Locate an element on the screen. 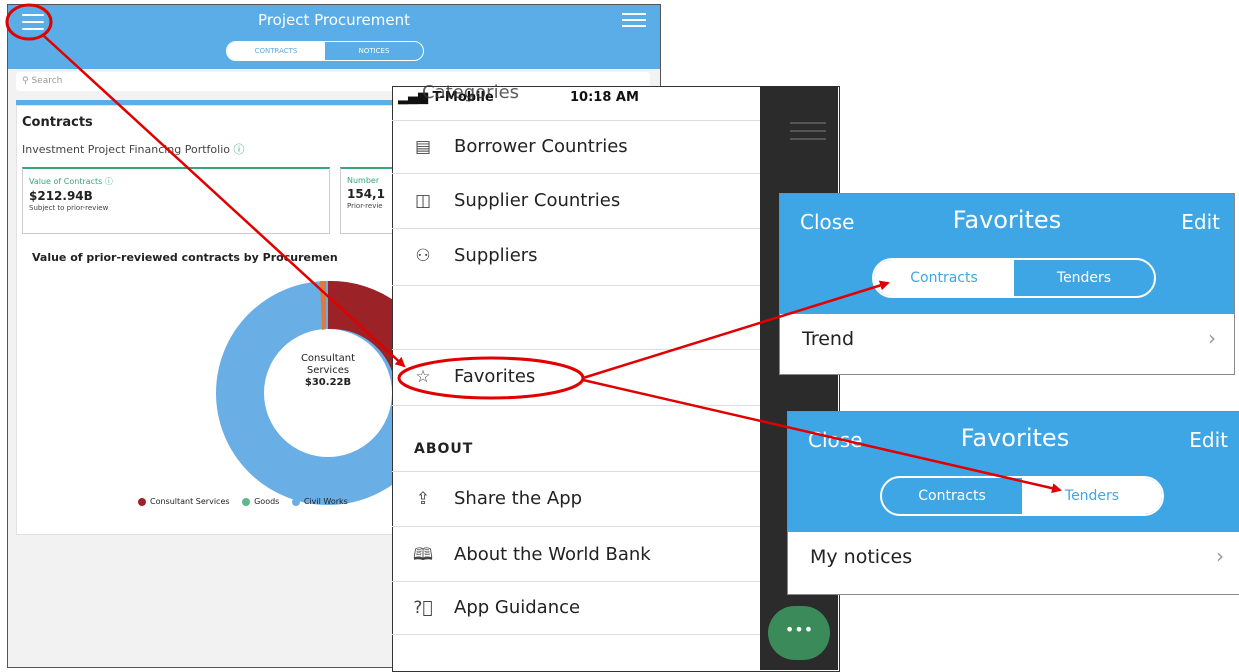 This screenshot has width=1239, height=672. donut-center-line2: Services is located at coordinates (328, 370).